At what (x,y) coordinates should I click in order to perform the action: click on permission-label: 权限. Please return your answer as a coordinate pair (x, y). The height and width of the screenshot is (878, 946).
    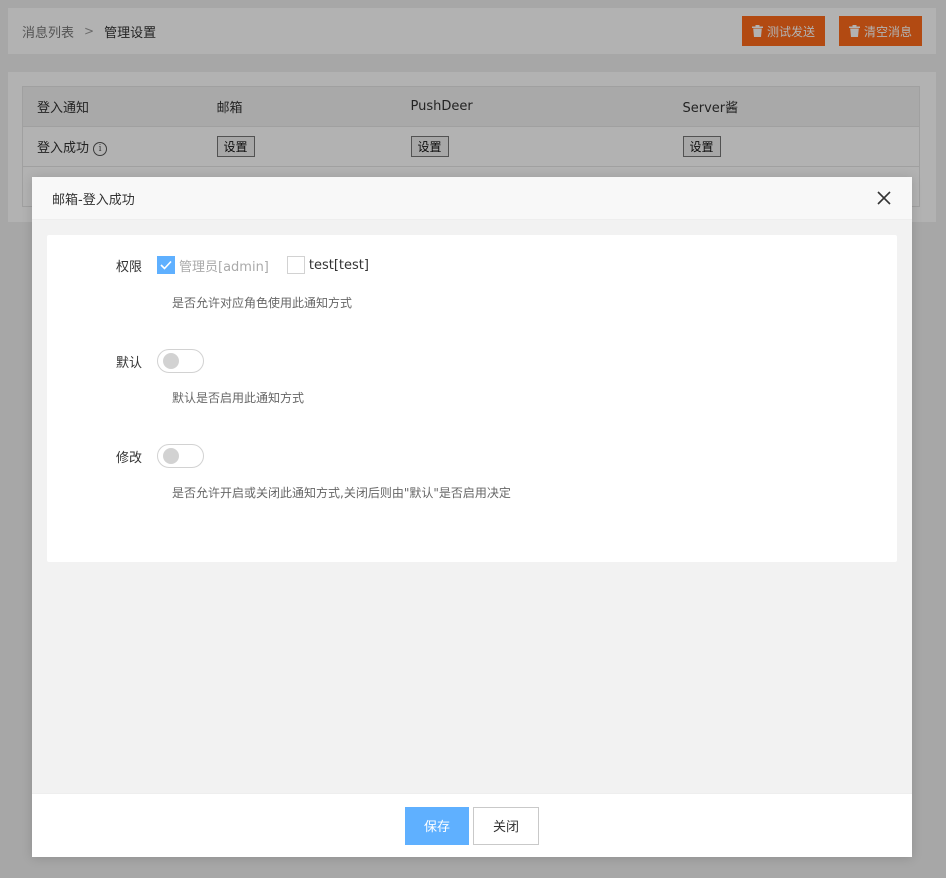
    Looking at the image, I should click on (128, 267).